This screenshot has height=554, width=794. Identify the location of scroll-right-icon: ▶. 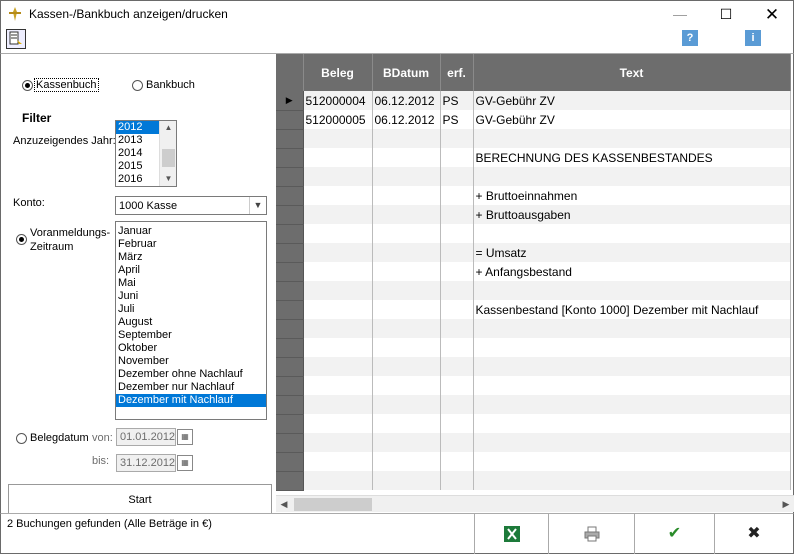
(786, 504).